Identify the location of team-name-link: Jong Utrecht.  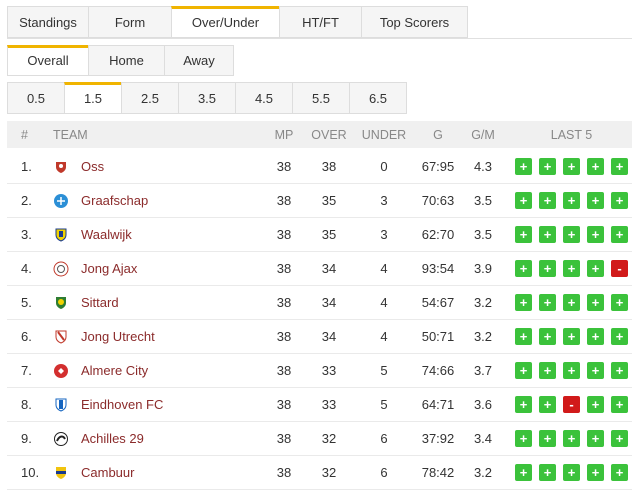
(118, 336).